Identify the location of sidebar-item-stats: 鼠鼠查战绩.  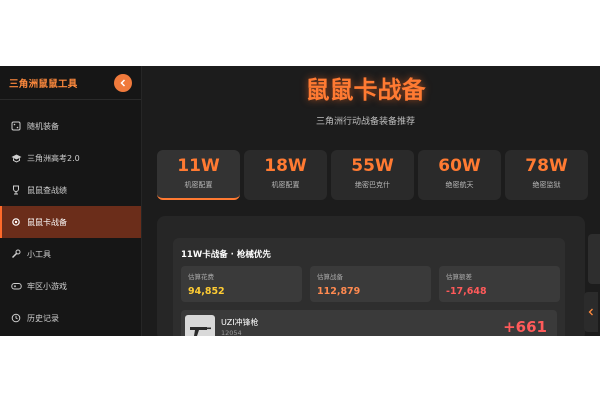
(70, 190).